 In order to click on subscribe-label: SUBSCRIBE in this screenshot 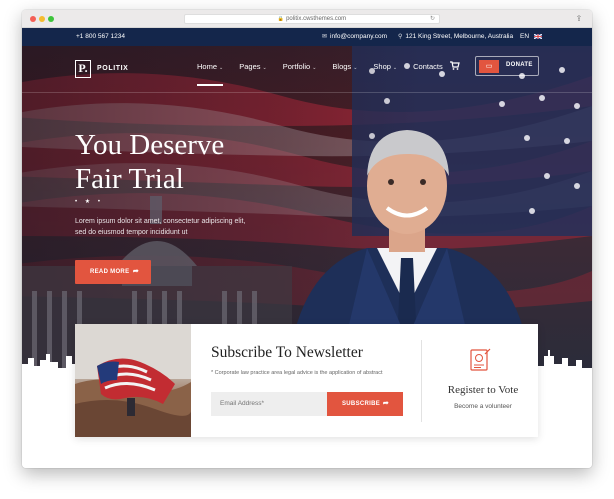, I will do `click(361, 404)`.